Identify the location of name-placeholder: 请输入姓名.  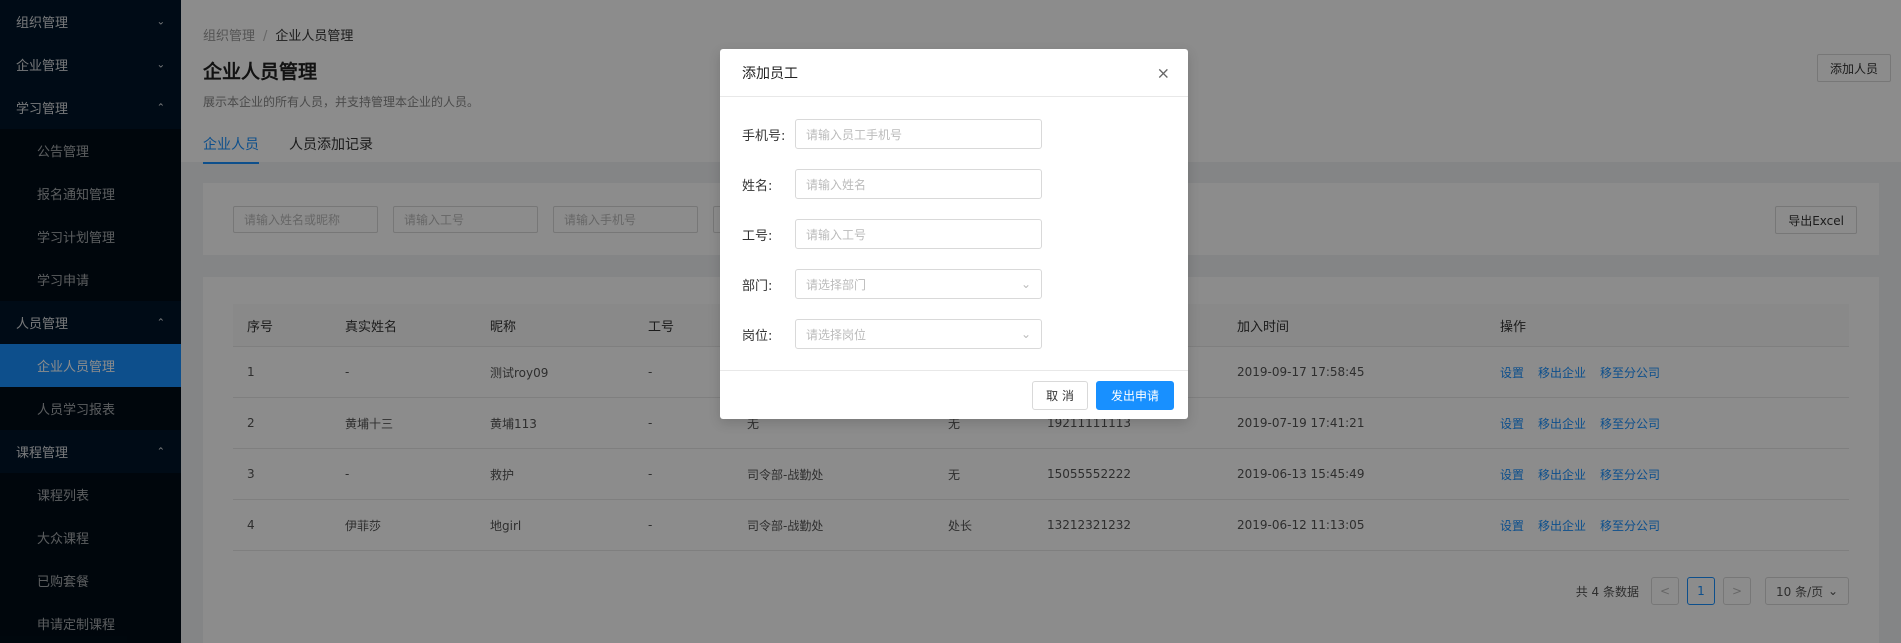
(836, 184).